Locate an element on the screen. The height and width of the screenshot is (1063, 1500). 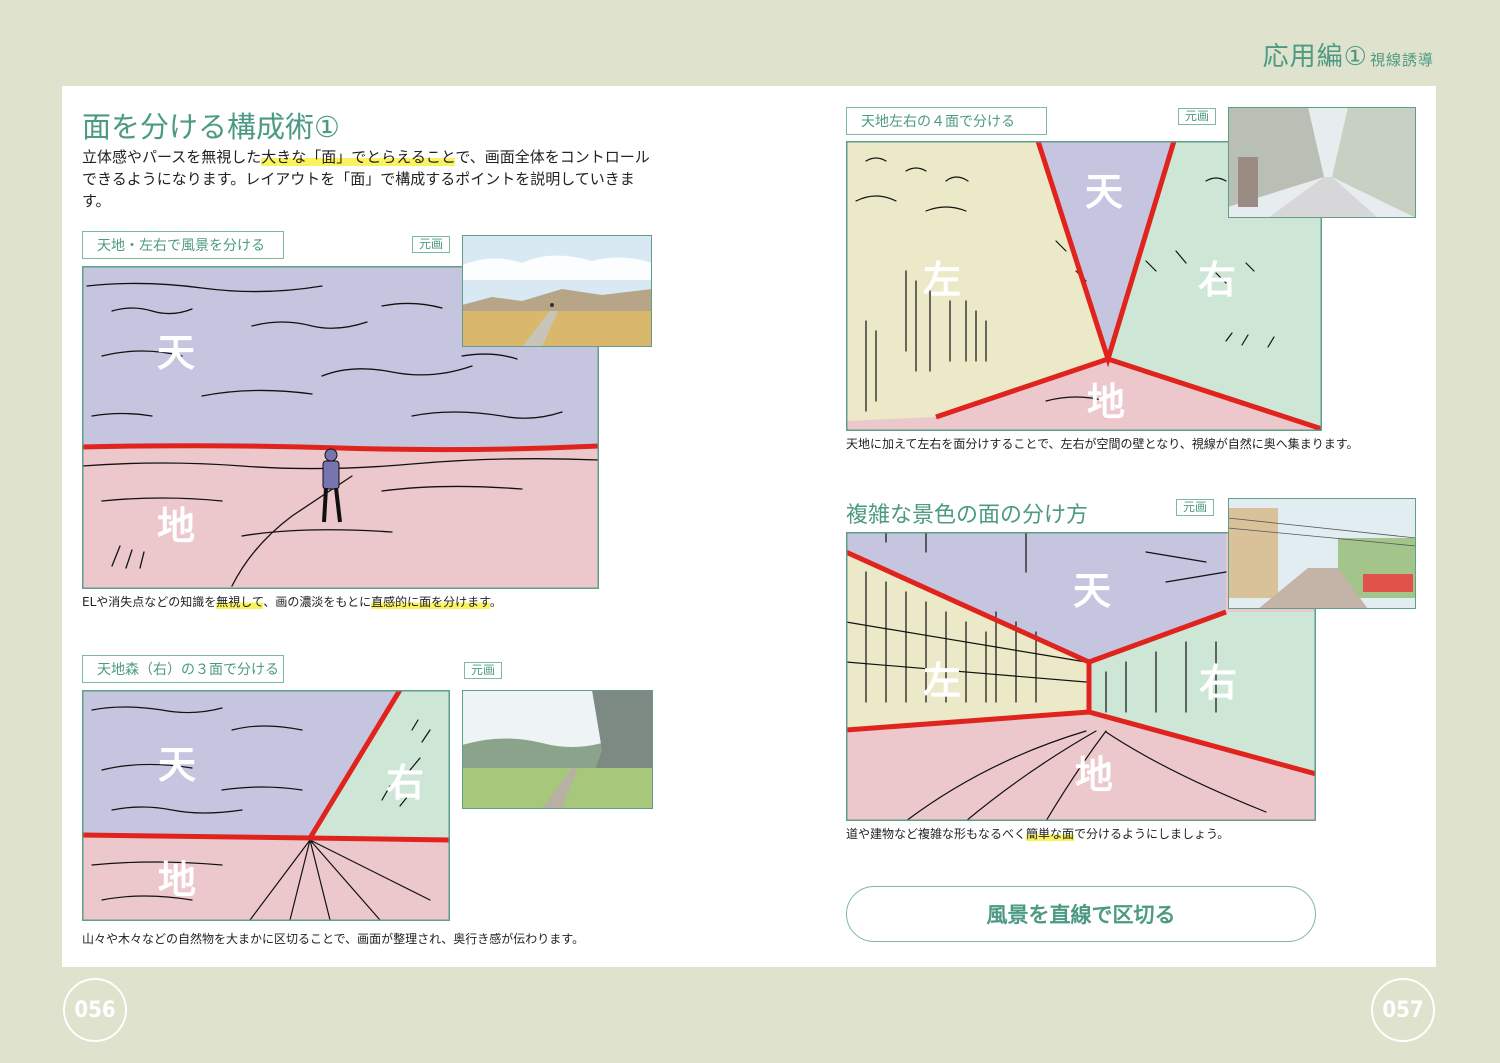
panel-3-original-image is located at coordinates (1322, 162).